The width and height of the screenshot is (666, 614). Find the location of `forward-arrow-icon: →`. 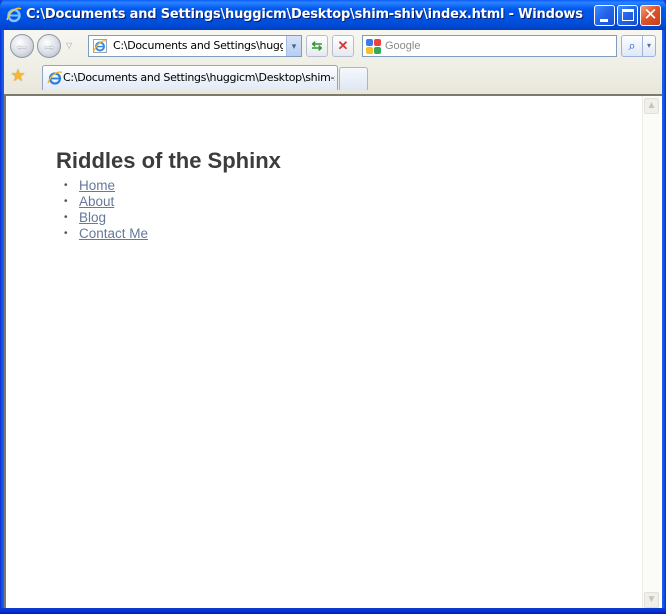

forward-arrow-icon: → is located at coordinates (49, 45).